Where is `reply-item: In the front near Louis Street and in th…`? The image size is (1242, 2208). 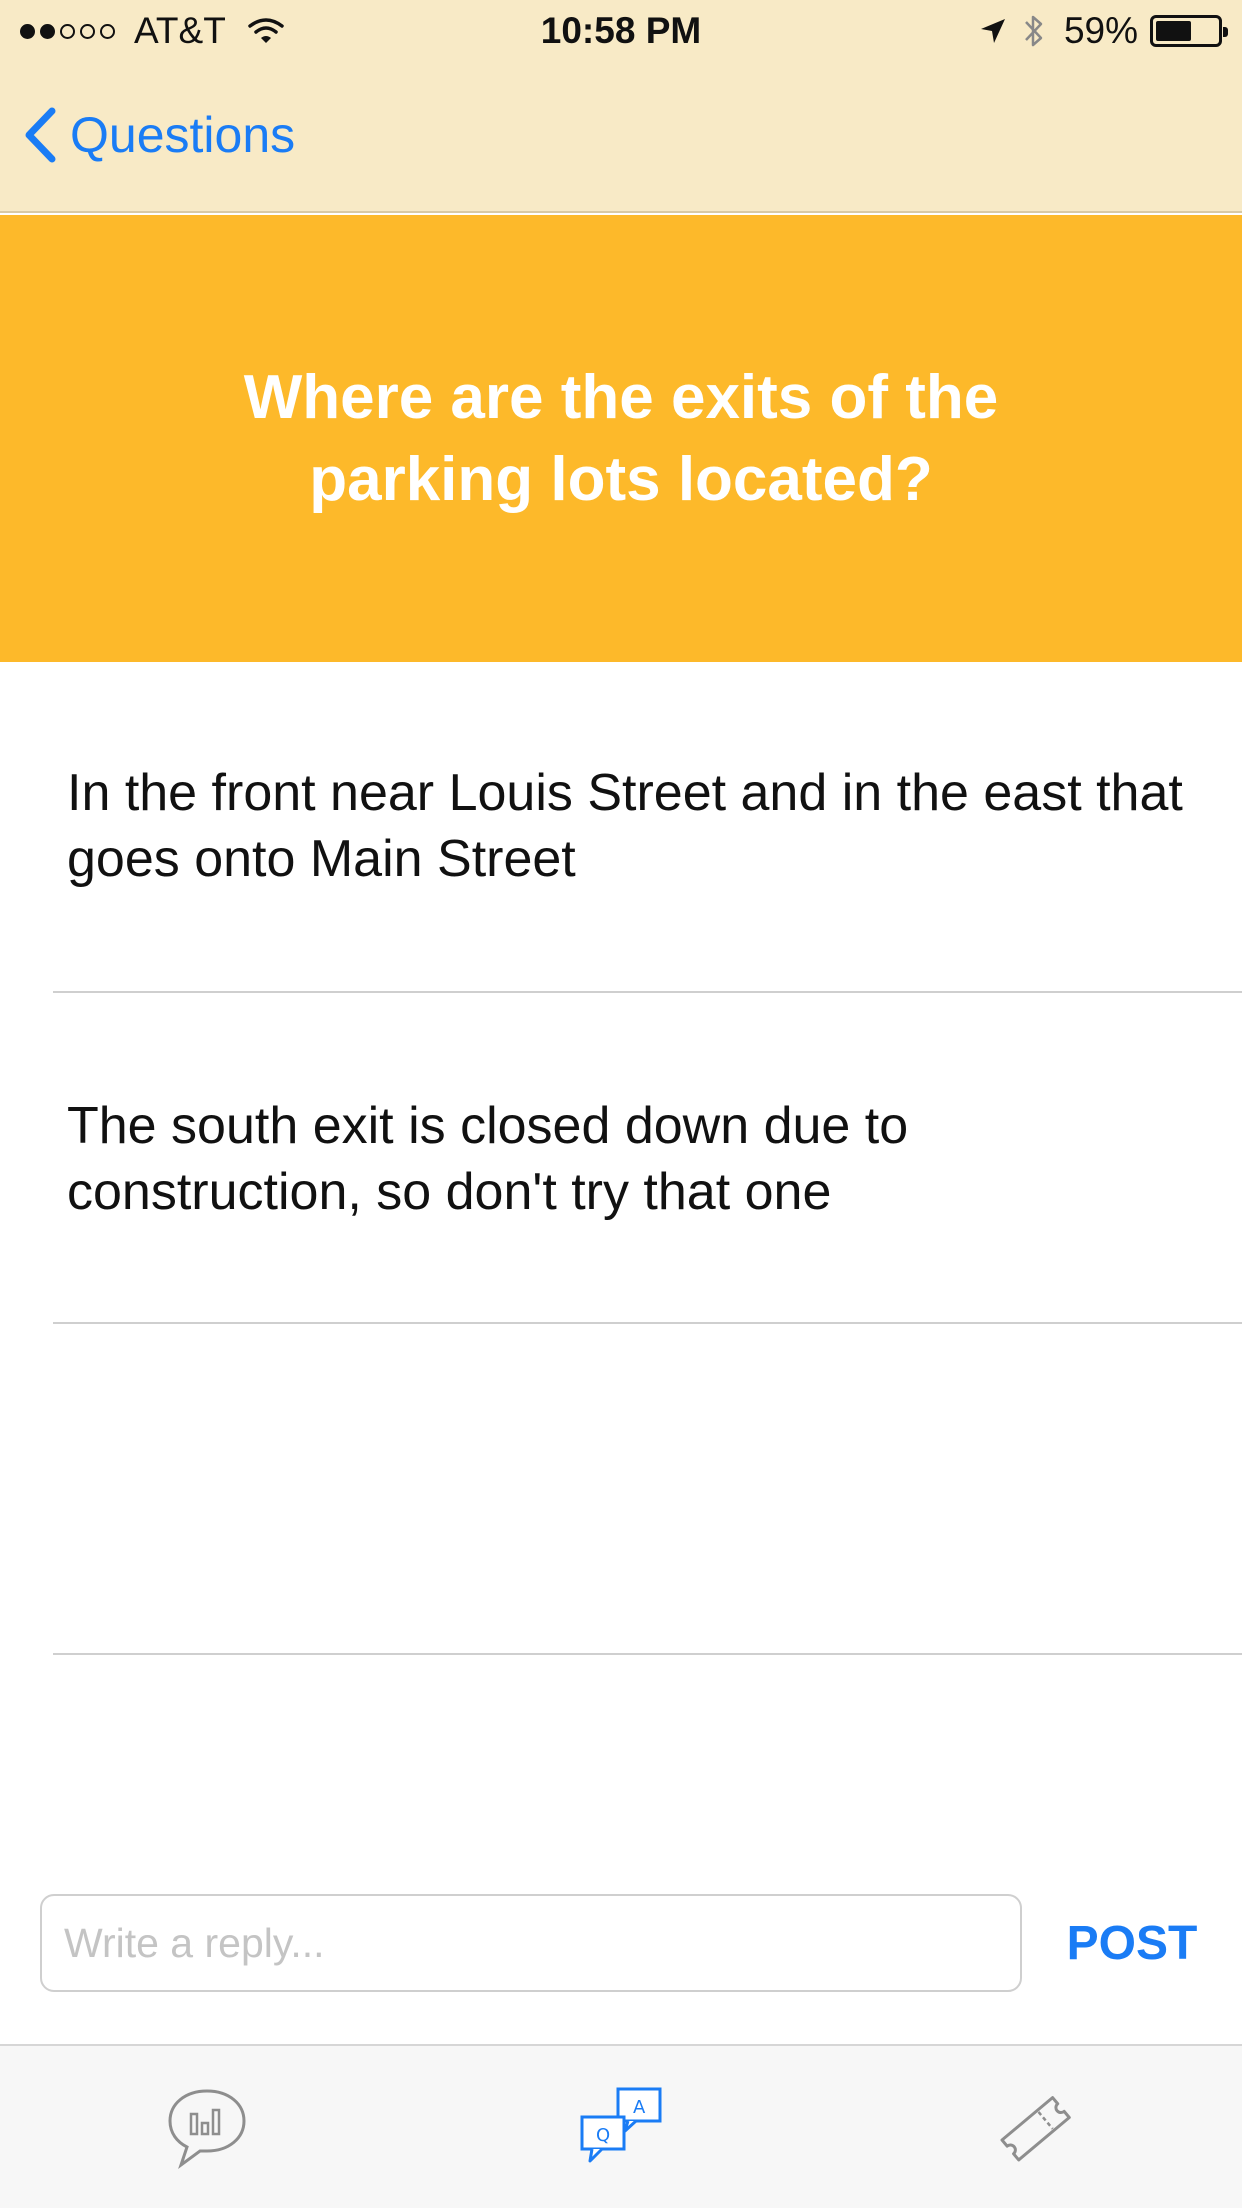
reply-item: In the front near Louis Street and in th… is located at coordinates (621, 827).